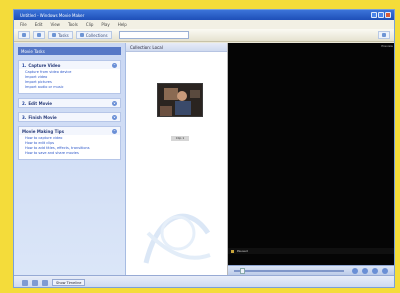  Describe the element at coordinates (204, 15) in the screenshot. I see `title-bar: Untitled - Windows Movie Maker` at that location.